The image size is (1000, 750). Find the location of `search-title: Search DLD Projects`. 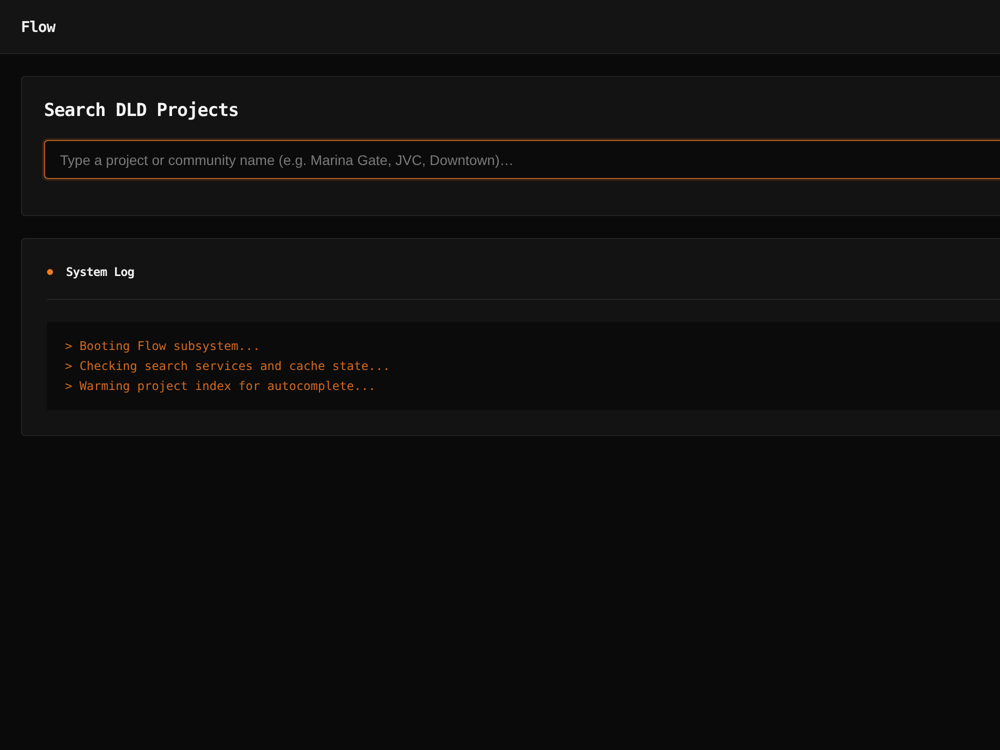

search-title: Search DLD Projects is located at coordinates (142, 111).